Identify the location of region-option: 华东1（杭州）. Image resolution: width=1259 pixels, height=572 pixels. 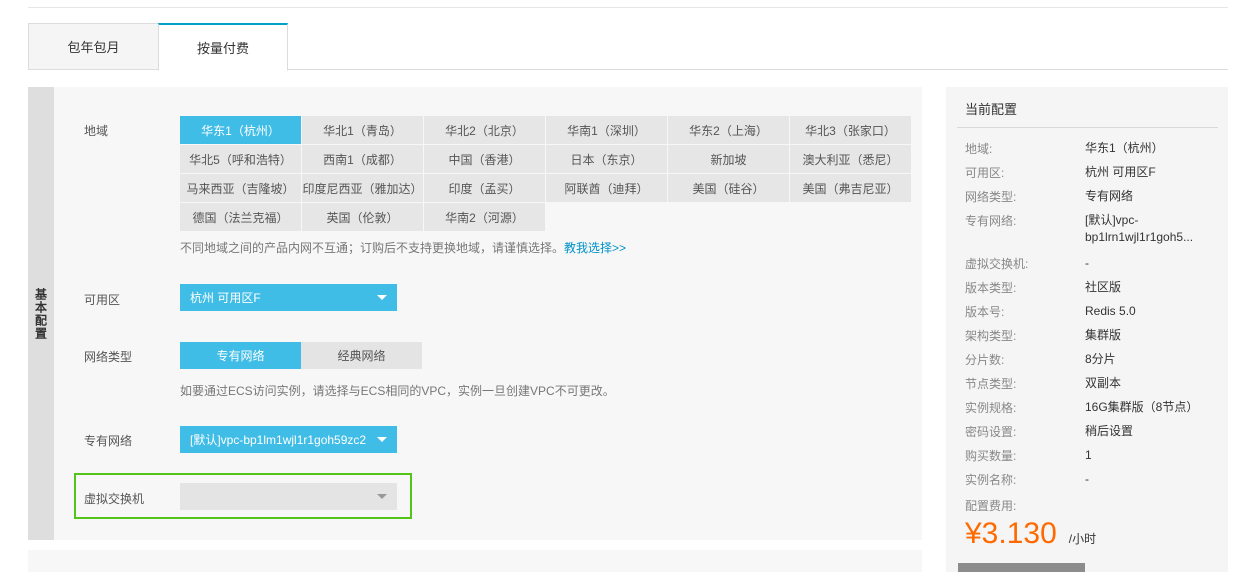
(240, 130).